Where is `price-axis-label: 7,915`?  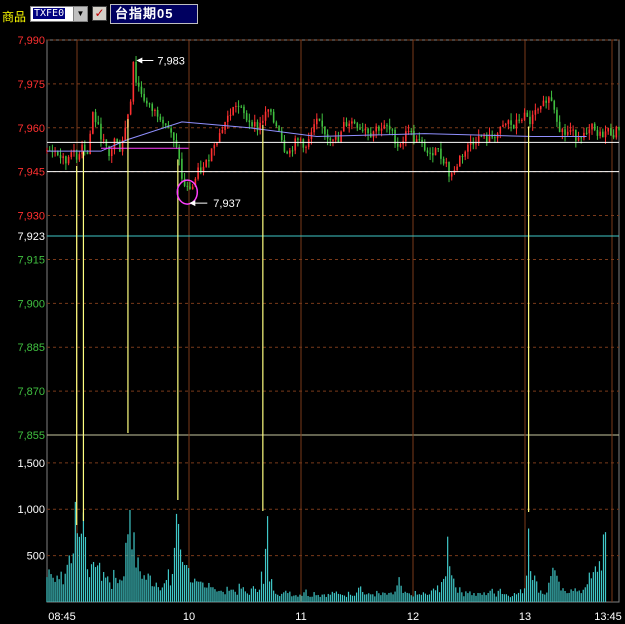 price-axis-label: 7,915 is located at coordinates (31, 260).